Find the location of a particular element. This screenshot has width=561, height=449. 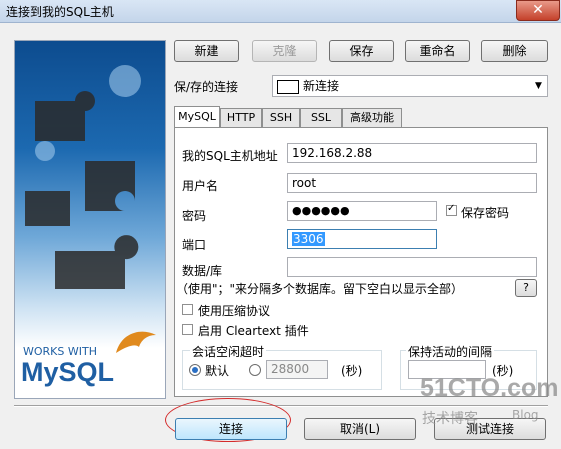

host-label: 我的SQL主机地址 is located at coordinates (230, 156).